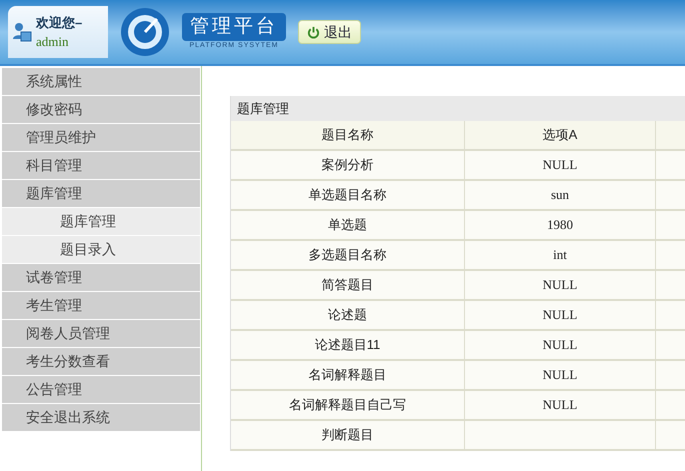 The image size is (685, 471). What do you see at coordinates (234, 26) in the screenshot?
I see `platform-title: 管理平台` at bounding box center [234, 26].